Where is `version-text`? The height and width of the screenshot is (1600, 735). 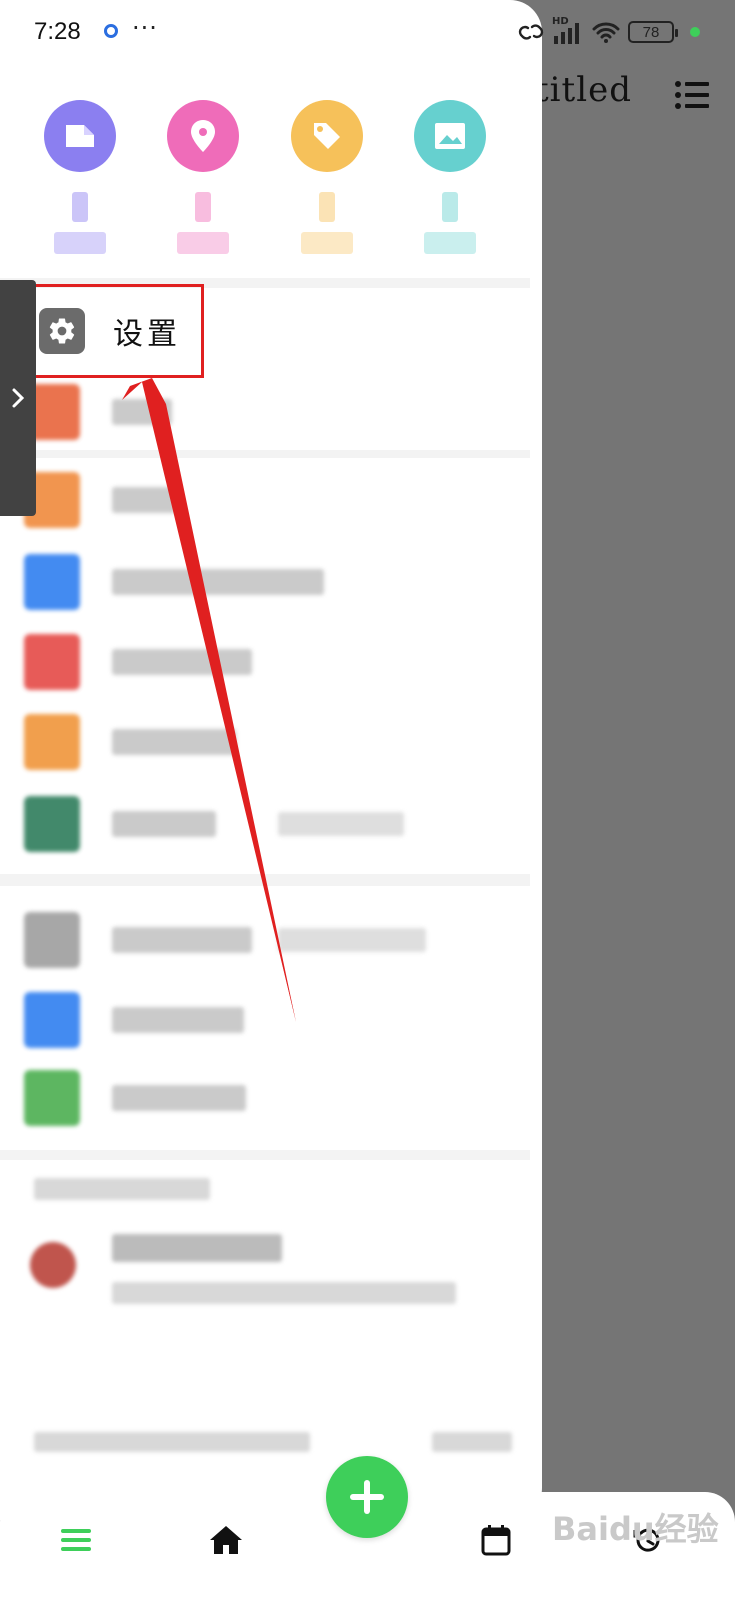 version-text is located at coordinates (472, 1442).